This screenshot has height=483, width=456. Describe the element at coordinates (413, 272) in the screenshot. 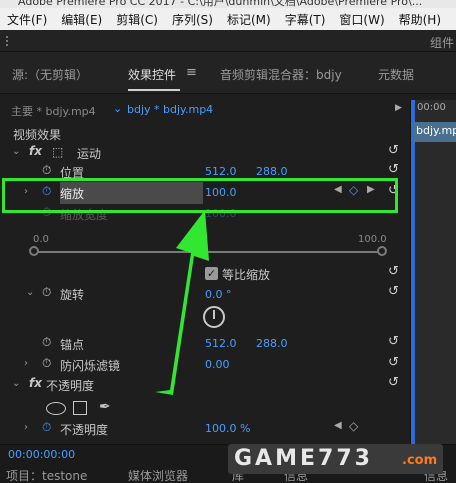

I see `playhead` at that location.